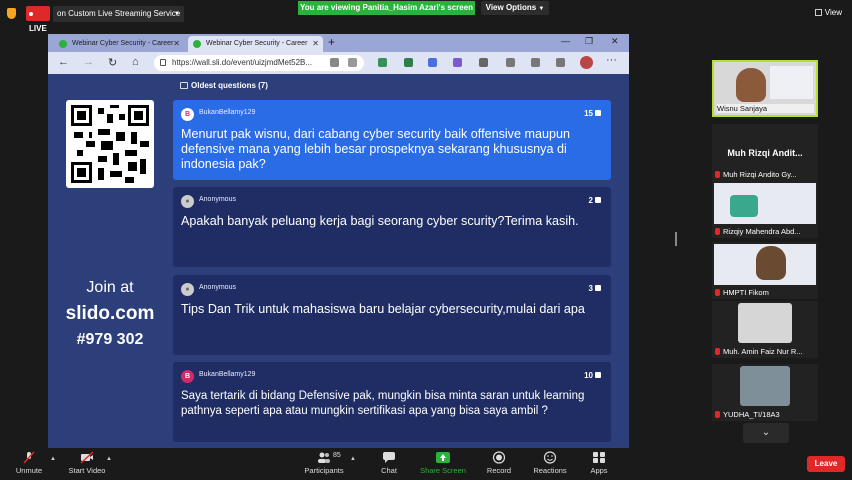 This screenshot has width=852, height=480. I want to click on video-off-icon, so click(87, 457).